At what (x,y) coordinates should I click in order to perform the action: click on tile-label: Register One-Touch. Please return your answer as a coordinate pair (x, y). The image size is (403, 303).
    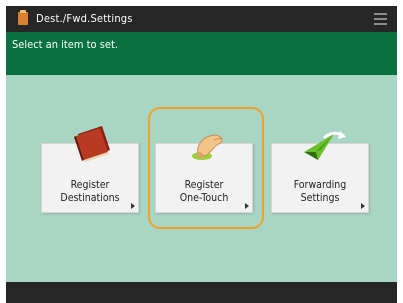
    Looking at the image, I should click on (204, 191).